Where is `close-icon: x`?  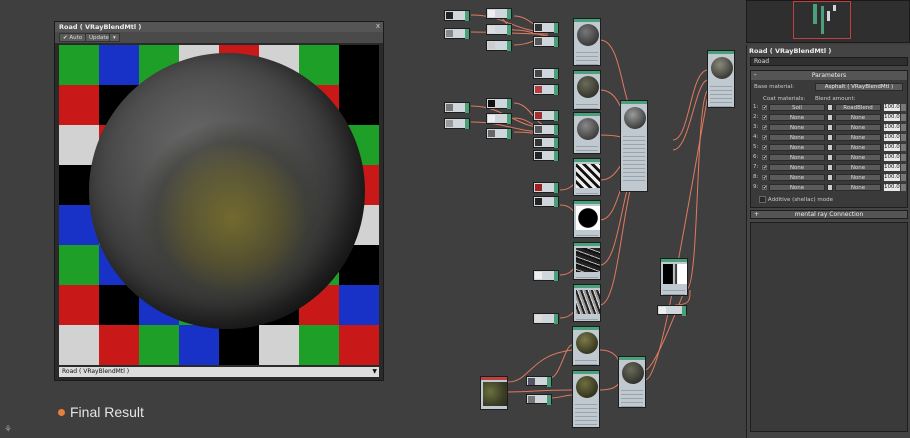
close-icon: x is located at coordinates (378, 26).